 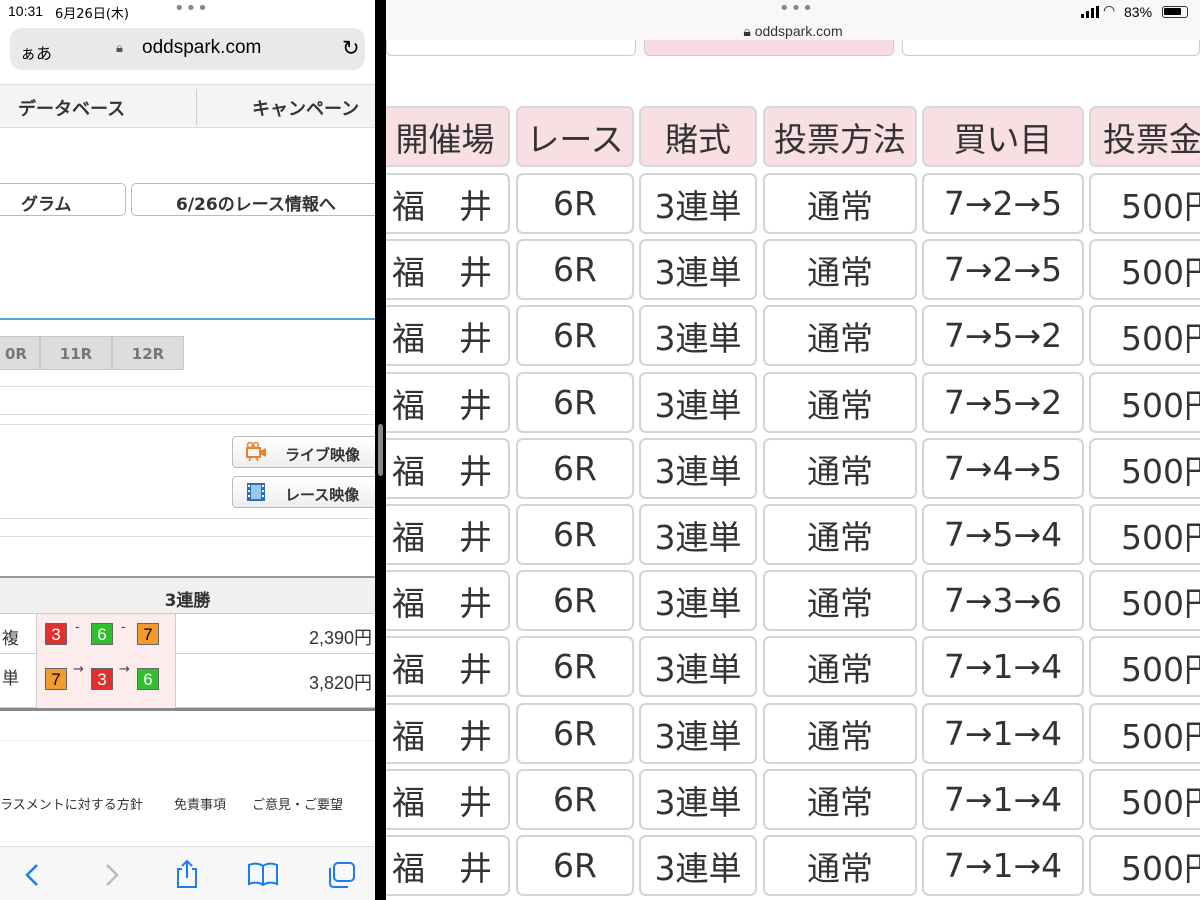 I want to click on share-icon, so click(x=187, y=874).